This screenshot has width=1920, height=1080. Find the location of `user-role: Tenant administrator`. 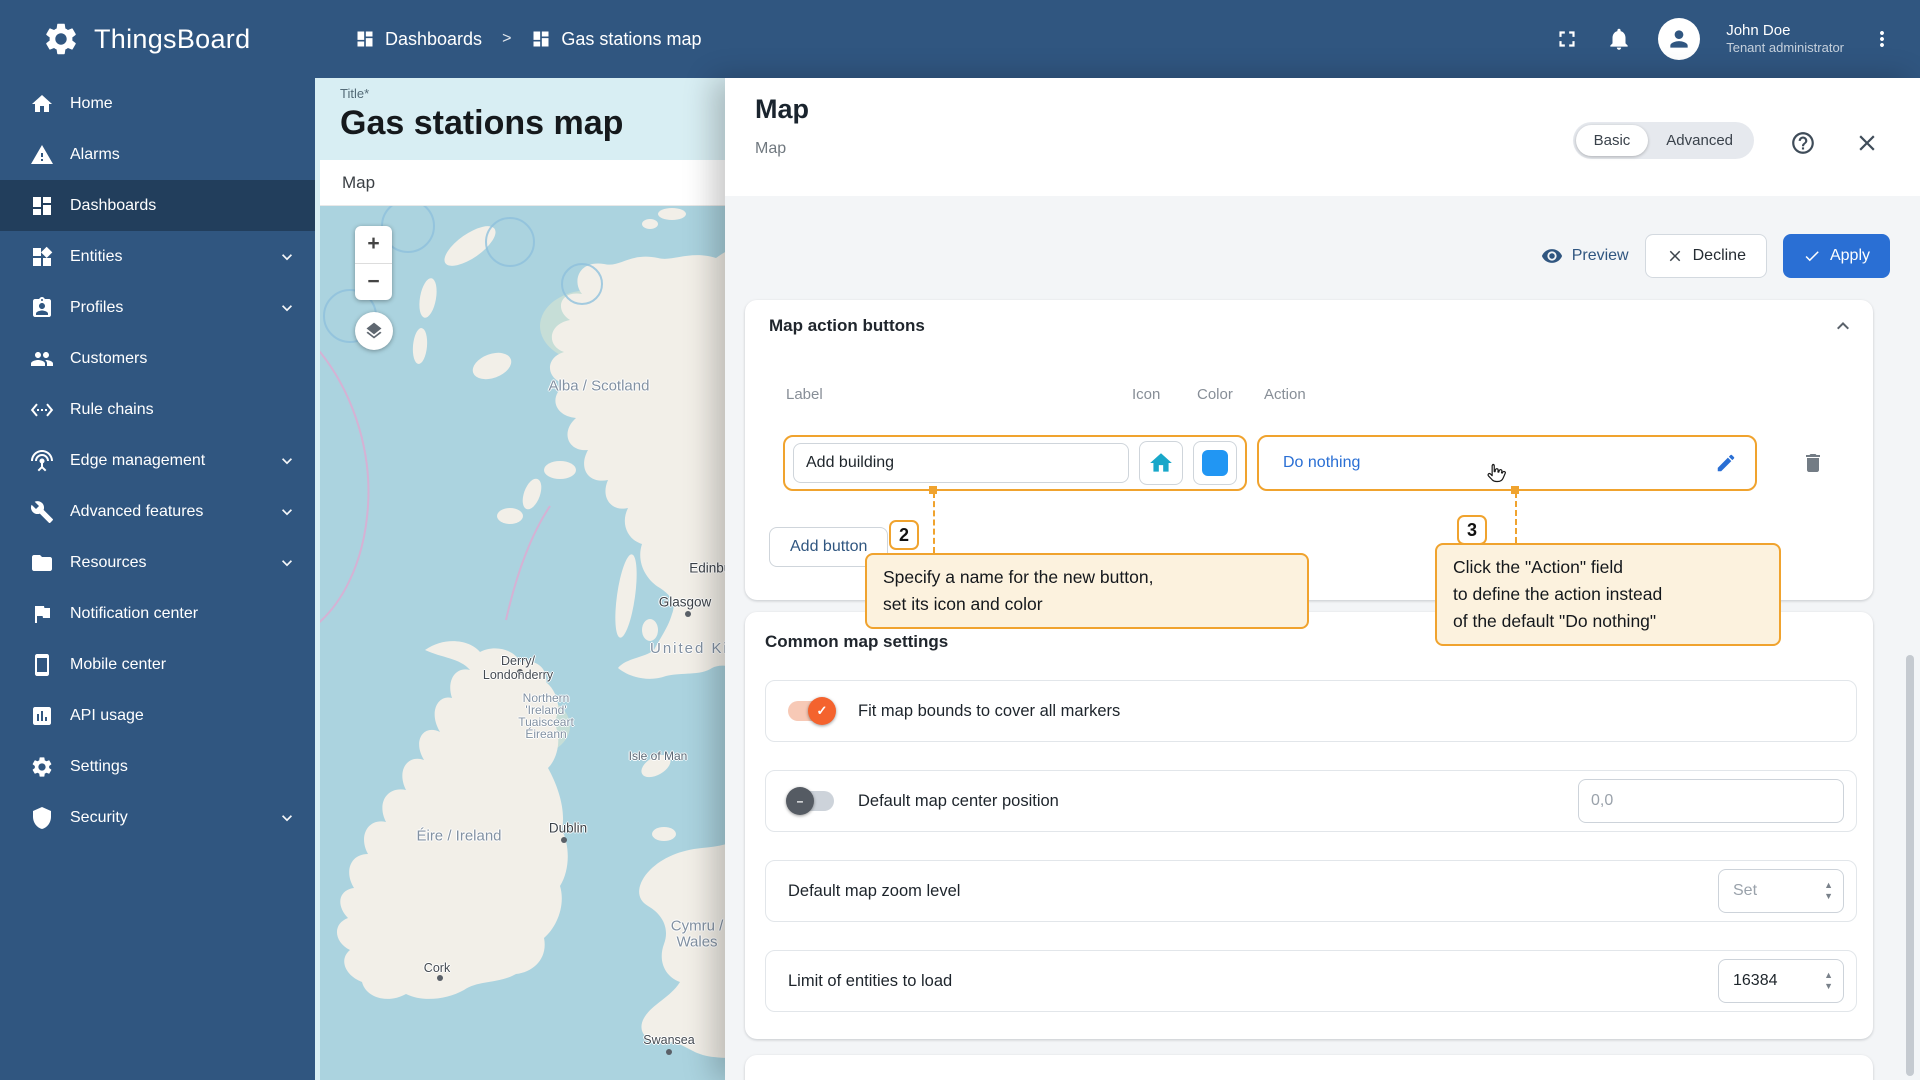

user-role: Tenant administrator is located at coordinates (1785, 48).